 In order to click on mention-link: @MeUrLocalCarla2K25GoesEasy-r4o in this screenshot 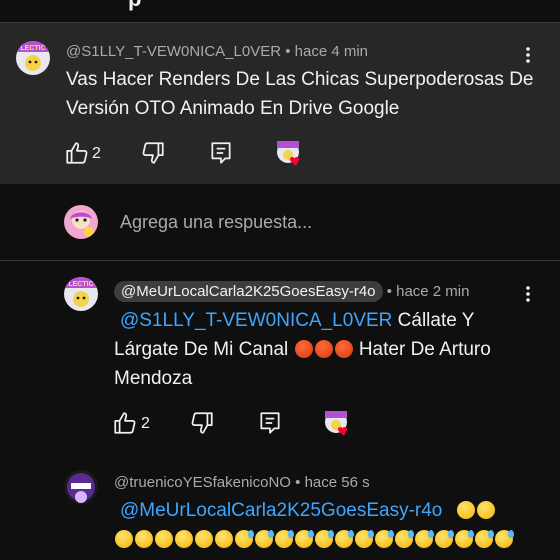, I will do `click(278, 510)`.